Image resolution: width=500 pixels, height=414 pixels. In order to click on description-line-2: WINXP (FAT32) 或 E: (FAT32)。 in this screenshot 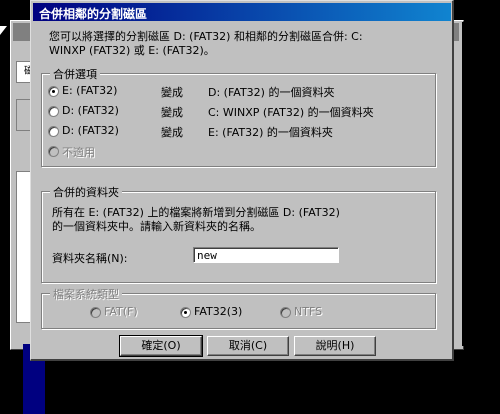, I will do `click(132, 50)`.